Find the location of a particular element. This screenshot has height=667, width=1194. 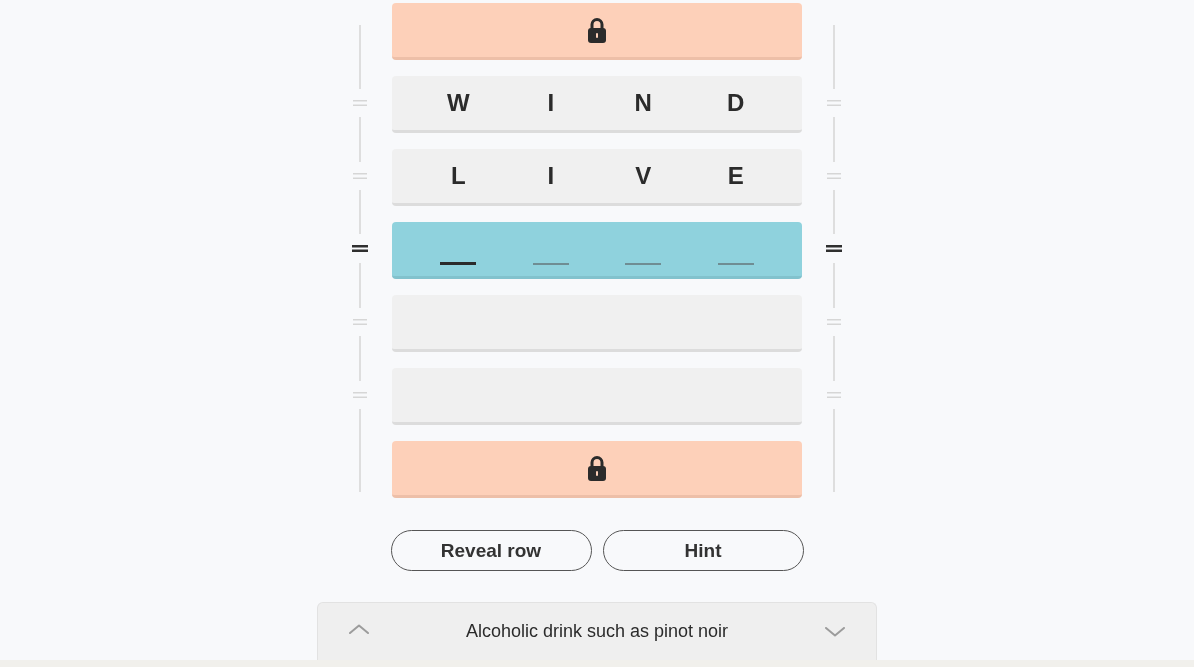

fill-in-line is located at coordinates (458, 263).